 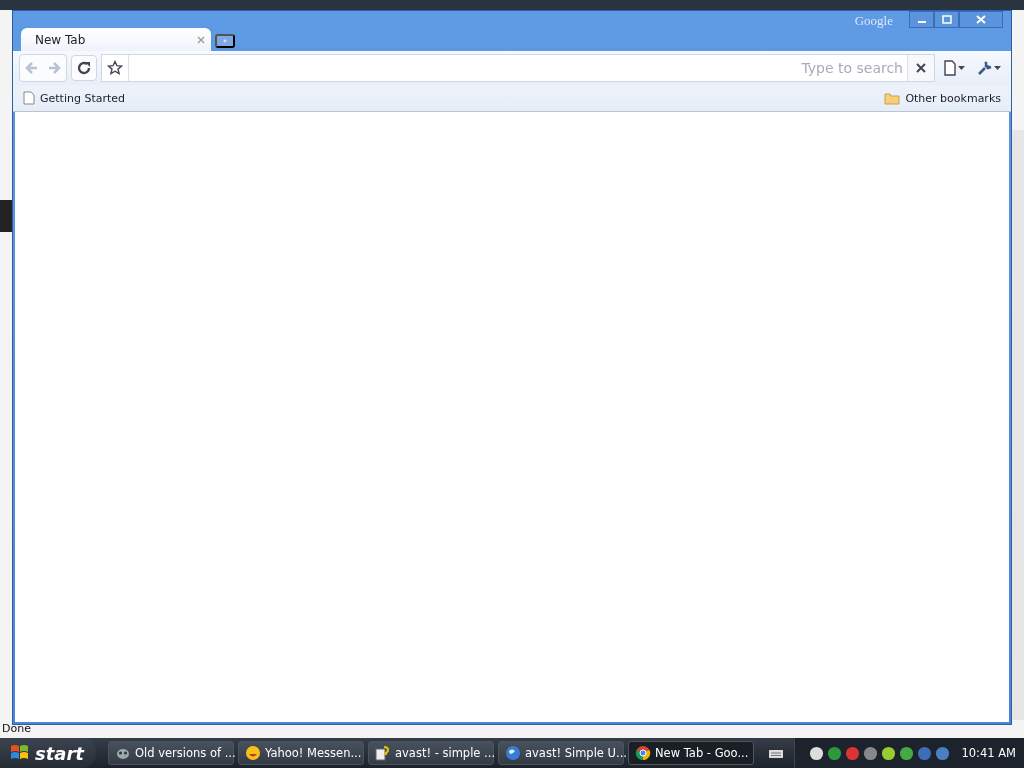 What do you see at coordinates (921, 19) in the screenshot?
I see `minimize-button` at bounding box center [921, 19].